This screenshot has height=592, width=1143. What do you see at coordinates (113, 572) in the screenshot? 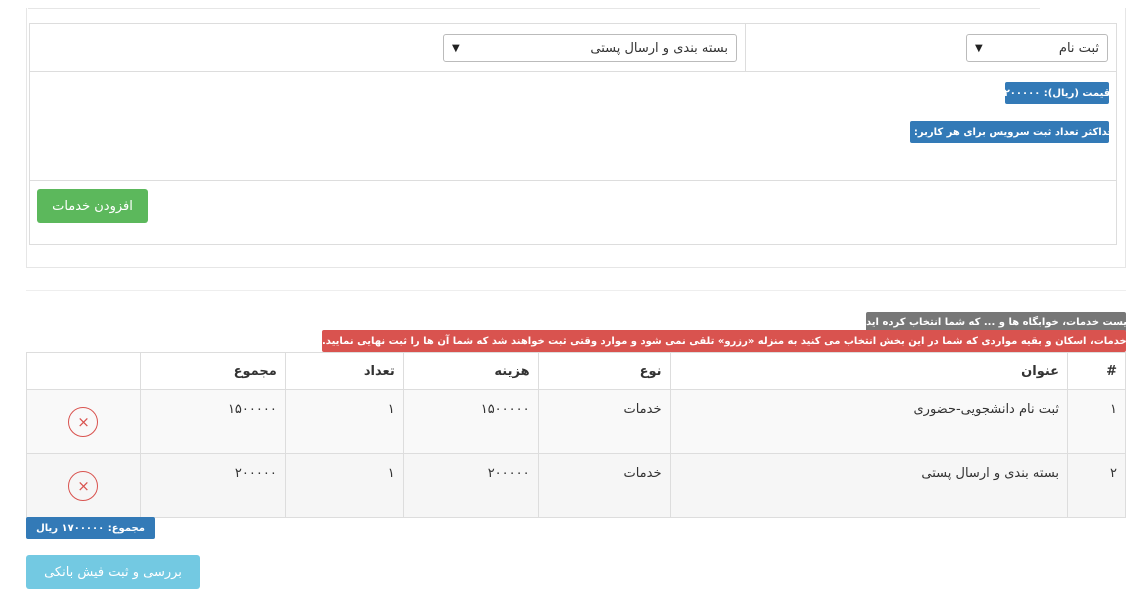
I see `review-submit-button: بررسی و ثبت فیش بانکی` at bounding box center [113, 572].